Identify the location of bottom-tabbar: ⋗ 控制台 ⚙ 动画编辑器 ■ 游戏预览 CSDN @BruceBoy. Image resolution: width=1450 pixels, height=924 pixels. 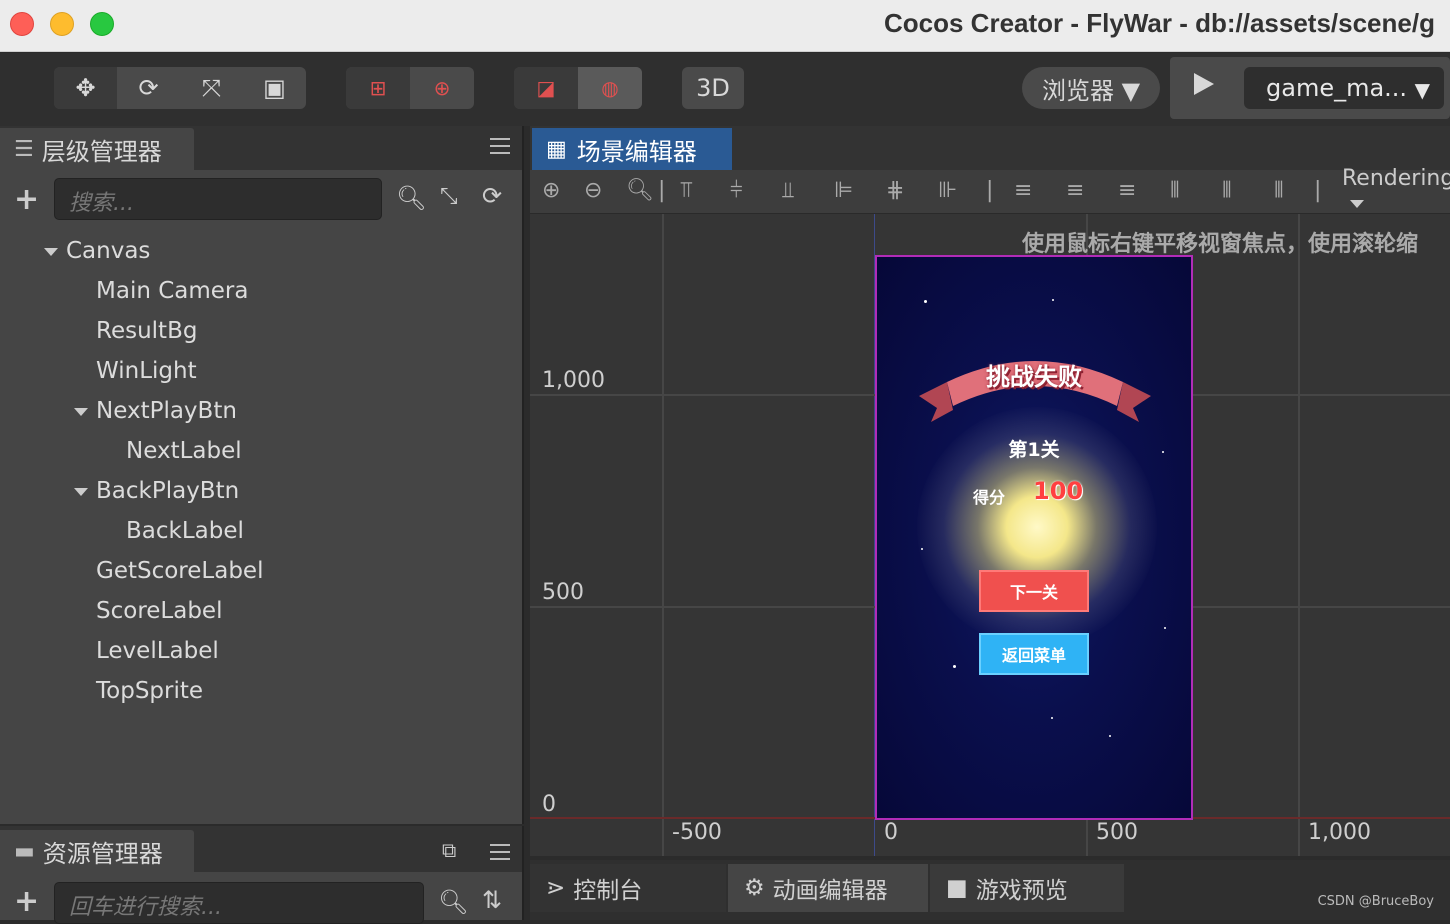
(990, 890).